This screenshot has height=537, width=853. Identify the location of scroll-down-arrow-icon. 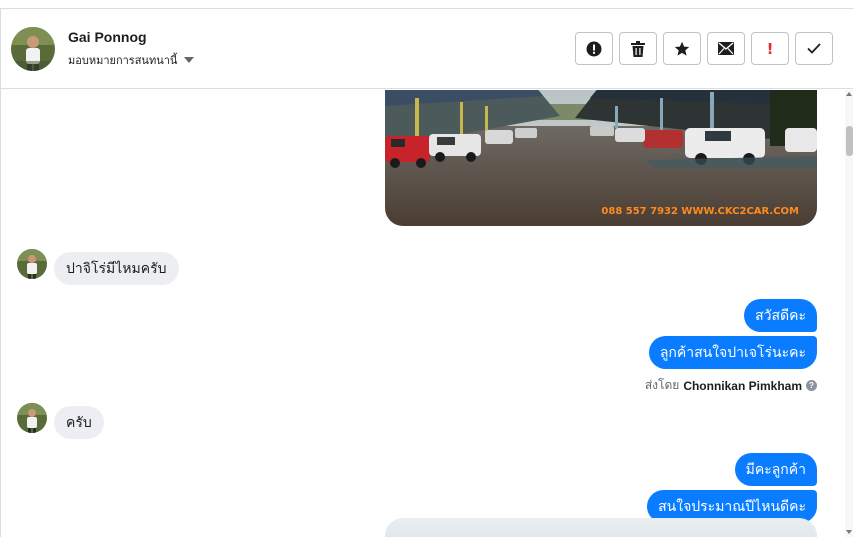
(849, 532).